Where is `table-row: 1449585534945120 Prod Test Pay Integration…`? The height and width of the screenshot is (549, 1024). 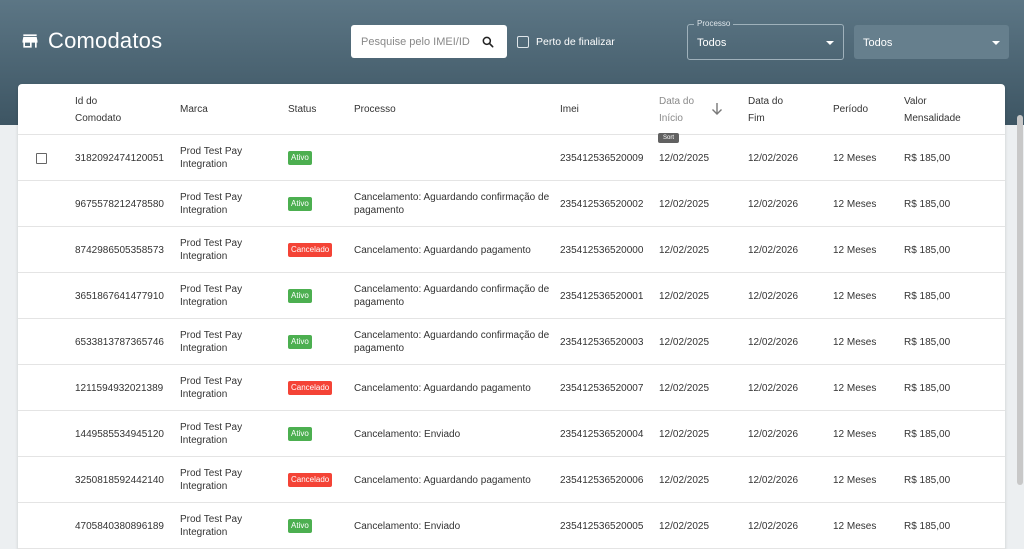 table-row: 1449585534945120 Prod Test Pay Integration… is located at coordinates (511, 434).